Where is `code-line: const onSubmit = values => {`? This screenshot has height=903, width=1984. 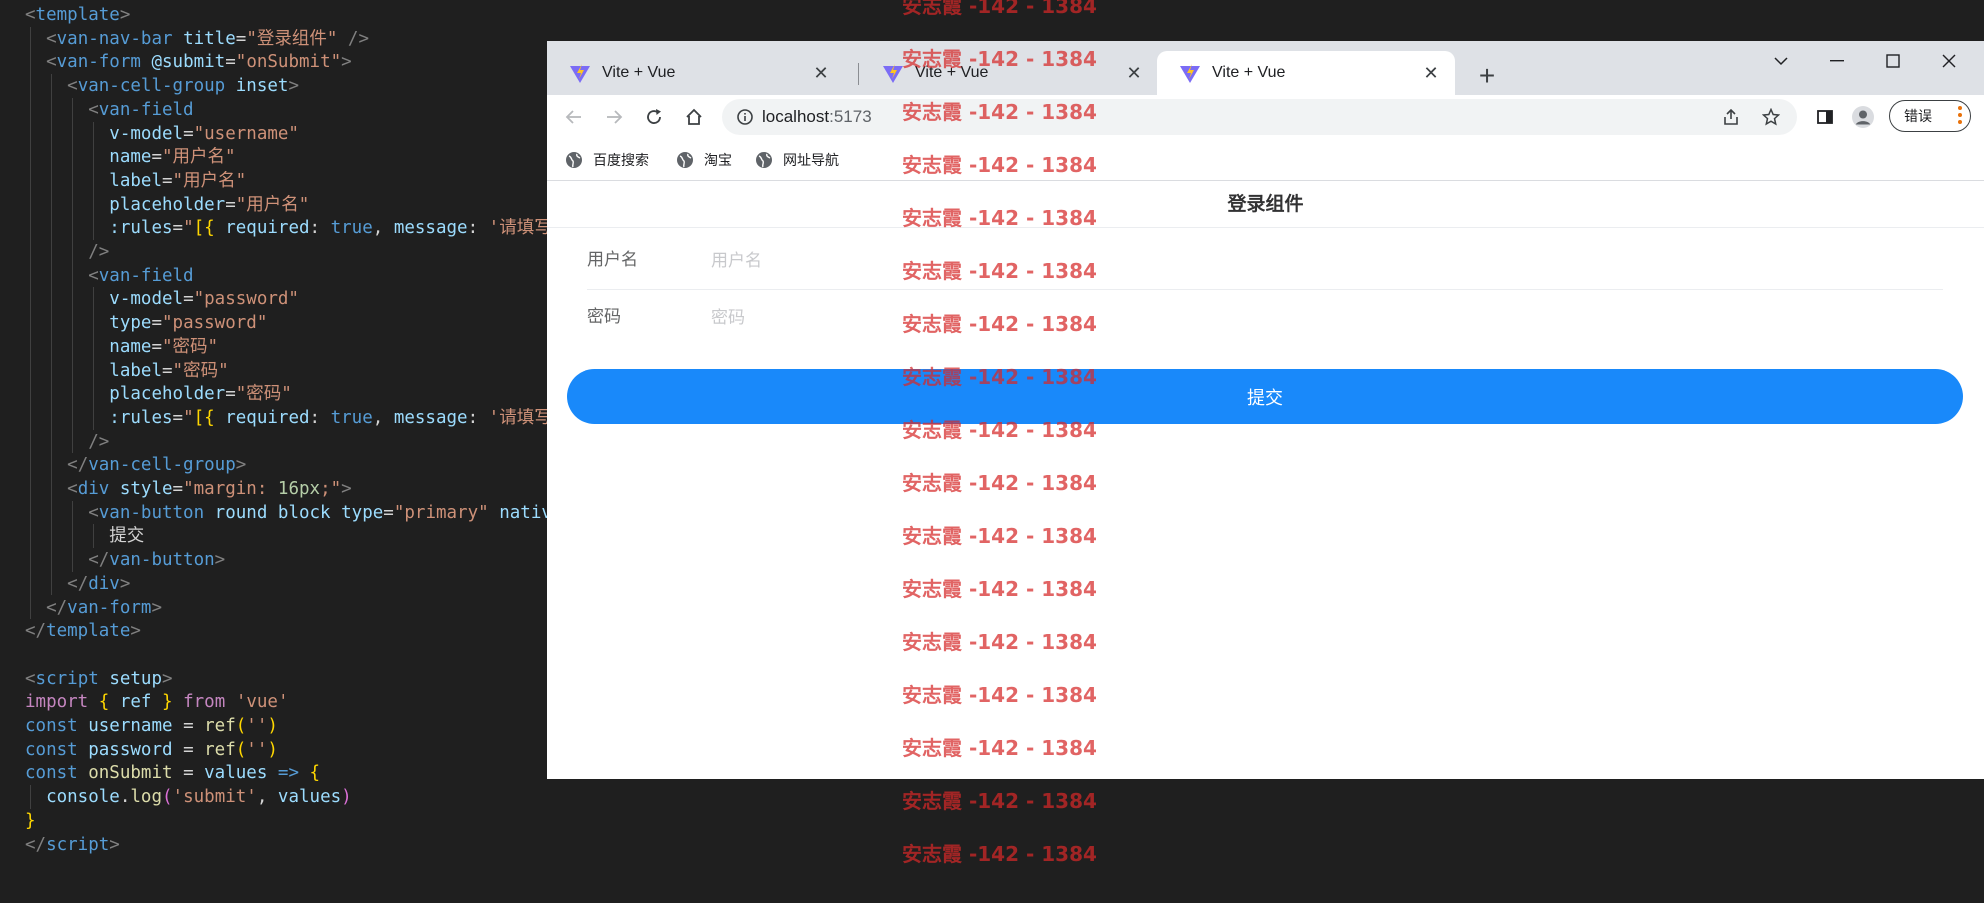
code-line: const onSubmit = values => { is located at coordinates (172, 773).